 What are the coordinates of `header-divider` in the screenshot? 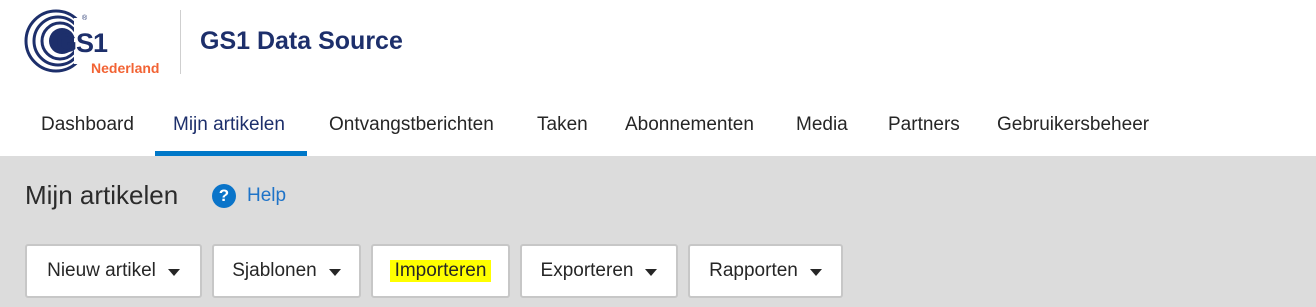 It's located at (180, 42).